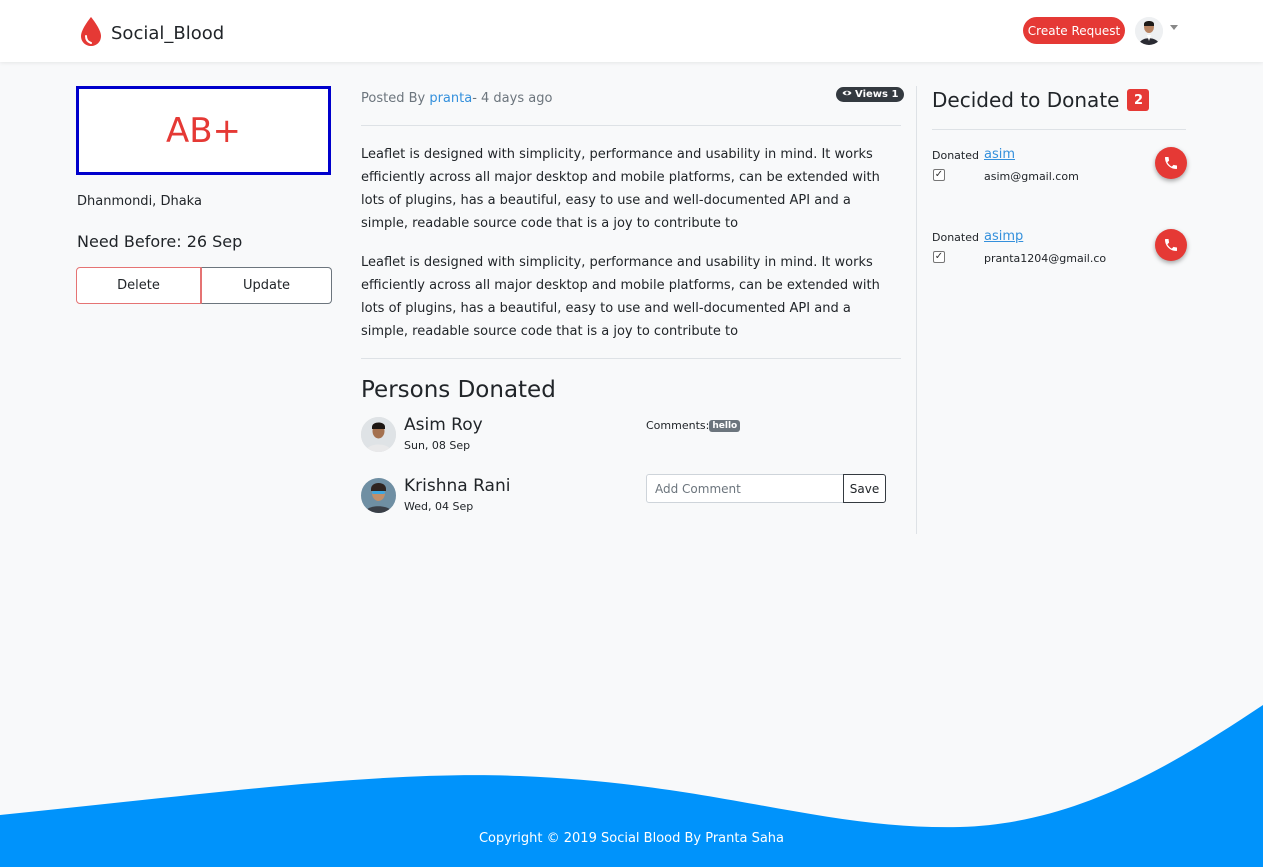 This screenshot has height=867, width=1263. I want to click on donor-email: asim@gmail.com, so click(1031, 176).